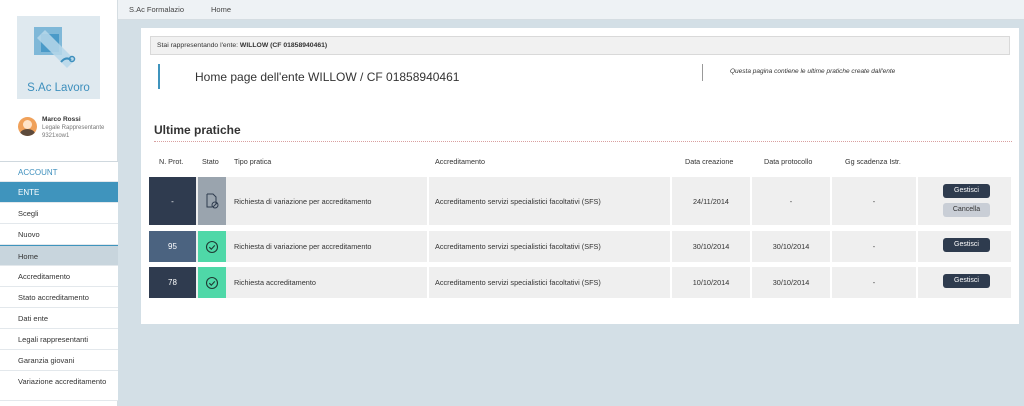 The width and height of the screenshot is (1024, 406). Describe the element at coordinates (711, 246) in the screenshot. I see `data-creazione: 30/10/2014` at that location.